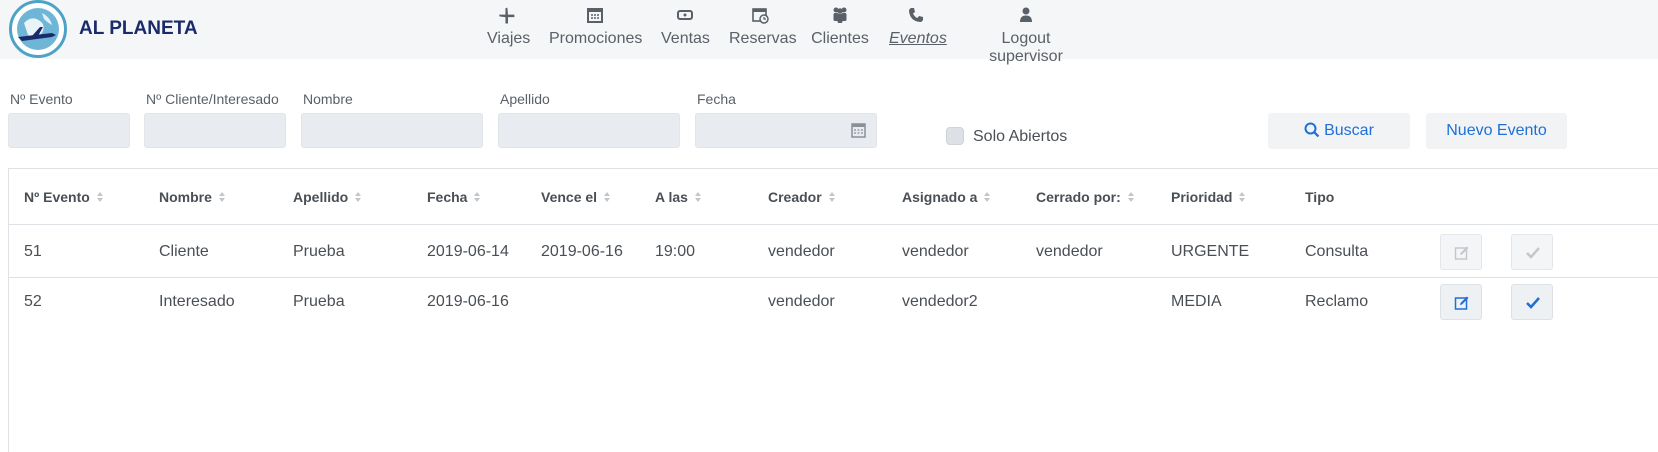 The width and height of the screenshot is (1658, 452). Describe the element at coordinates (468, 251) in the screenshot. I see `cell: 2019-06-14` at that location.